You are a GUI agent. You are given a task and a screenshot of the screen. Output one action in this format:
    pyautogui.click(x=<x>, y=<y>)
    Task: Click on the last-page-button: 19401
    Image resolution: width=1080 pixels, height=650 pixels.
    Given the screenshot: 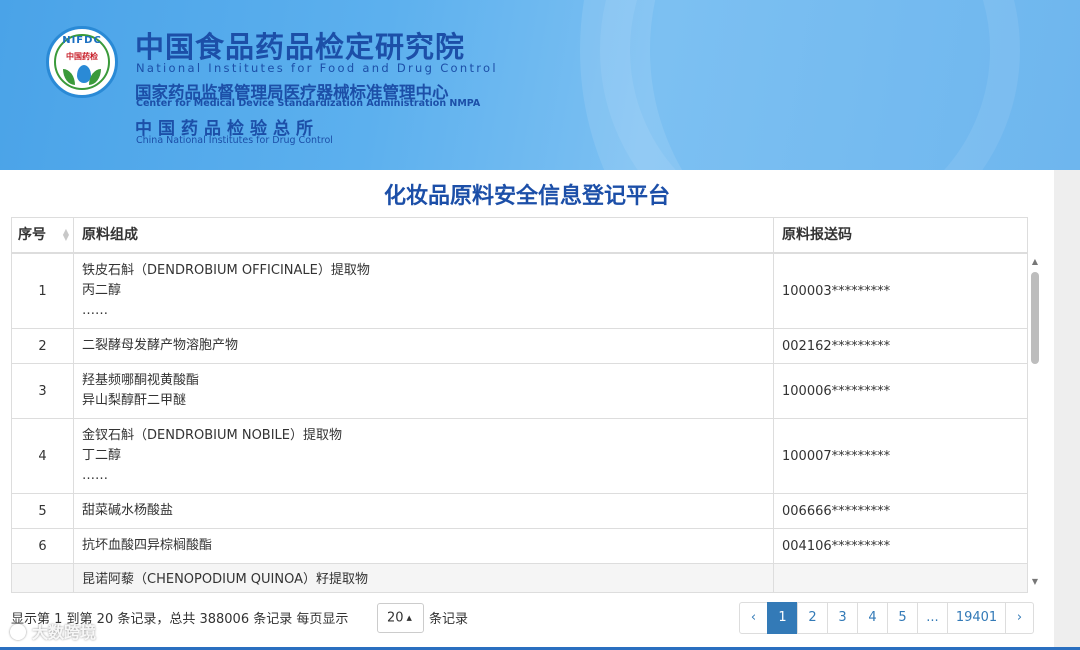 What is the action you would take?
    pyautogui.click(x=976, y=618)
    